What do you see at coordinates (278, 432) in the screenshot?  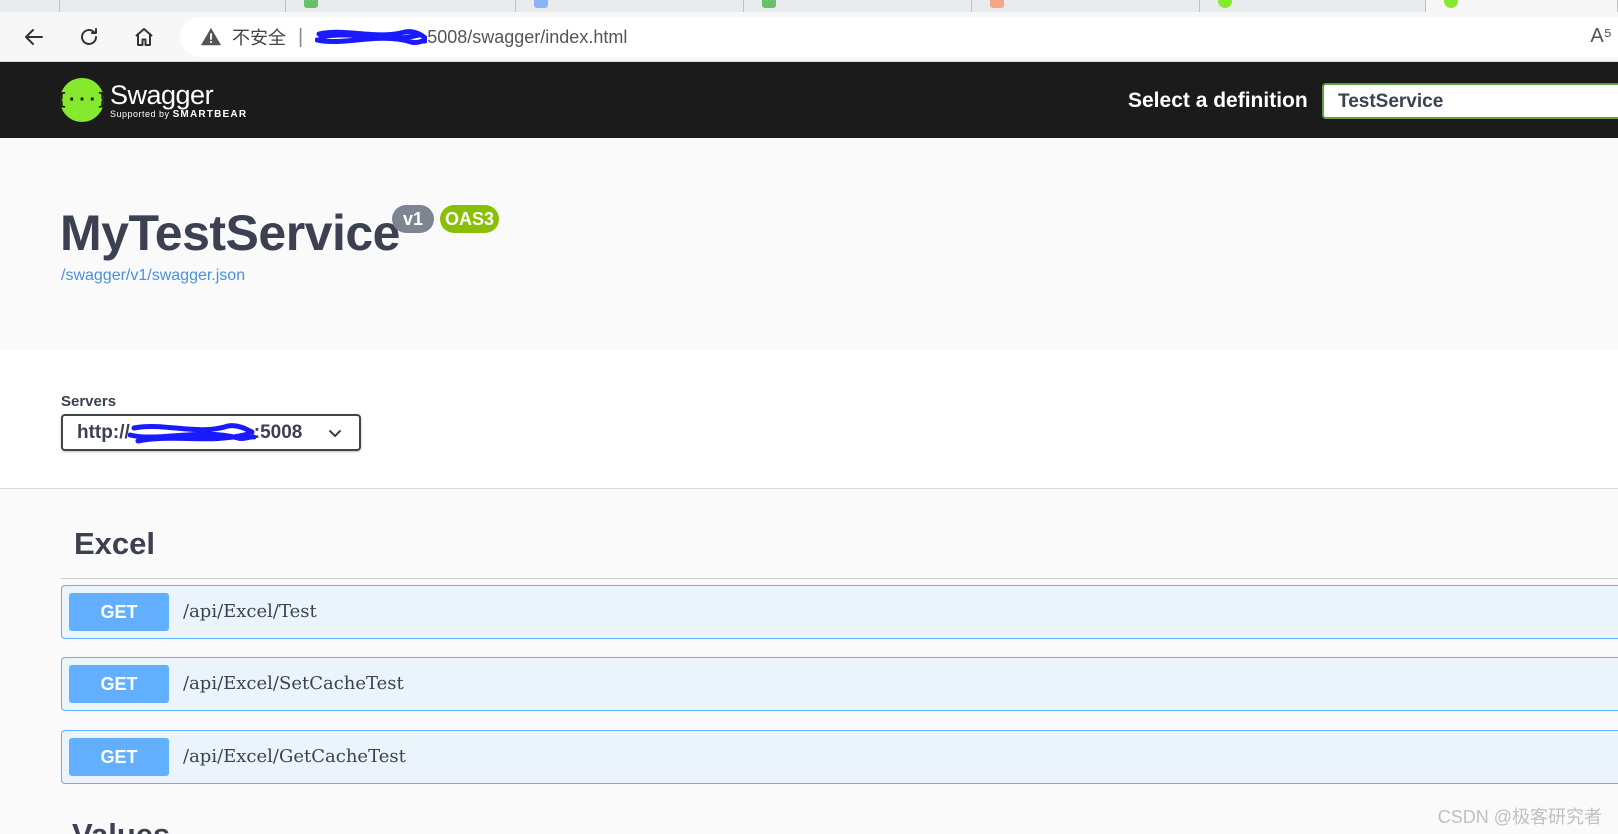 I see `server-url-suffix: :5008` at bounding box center [278, 432].